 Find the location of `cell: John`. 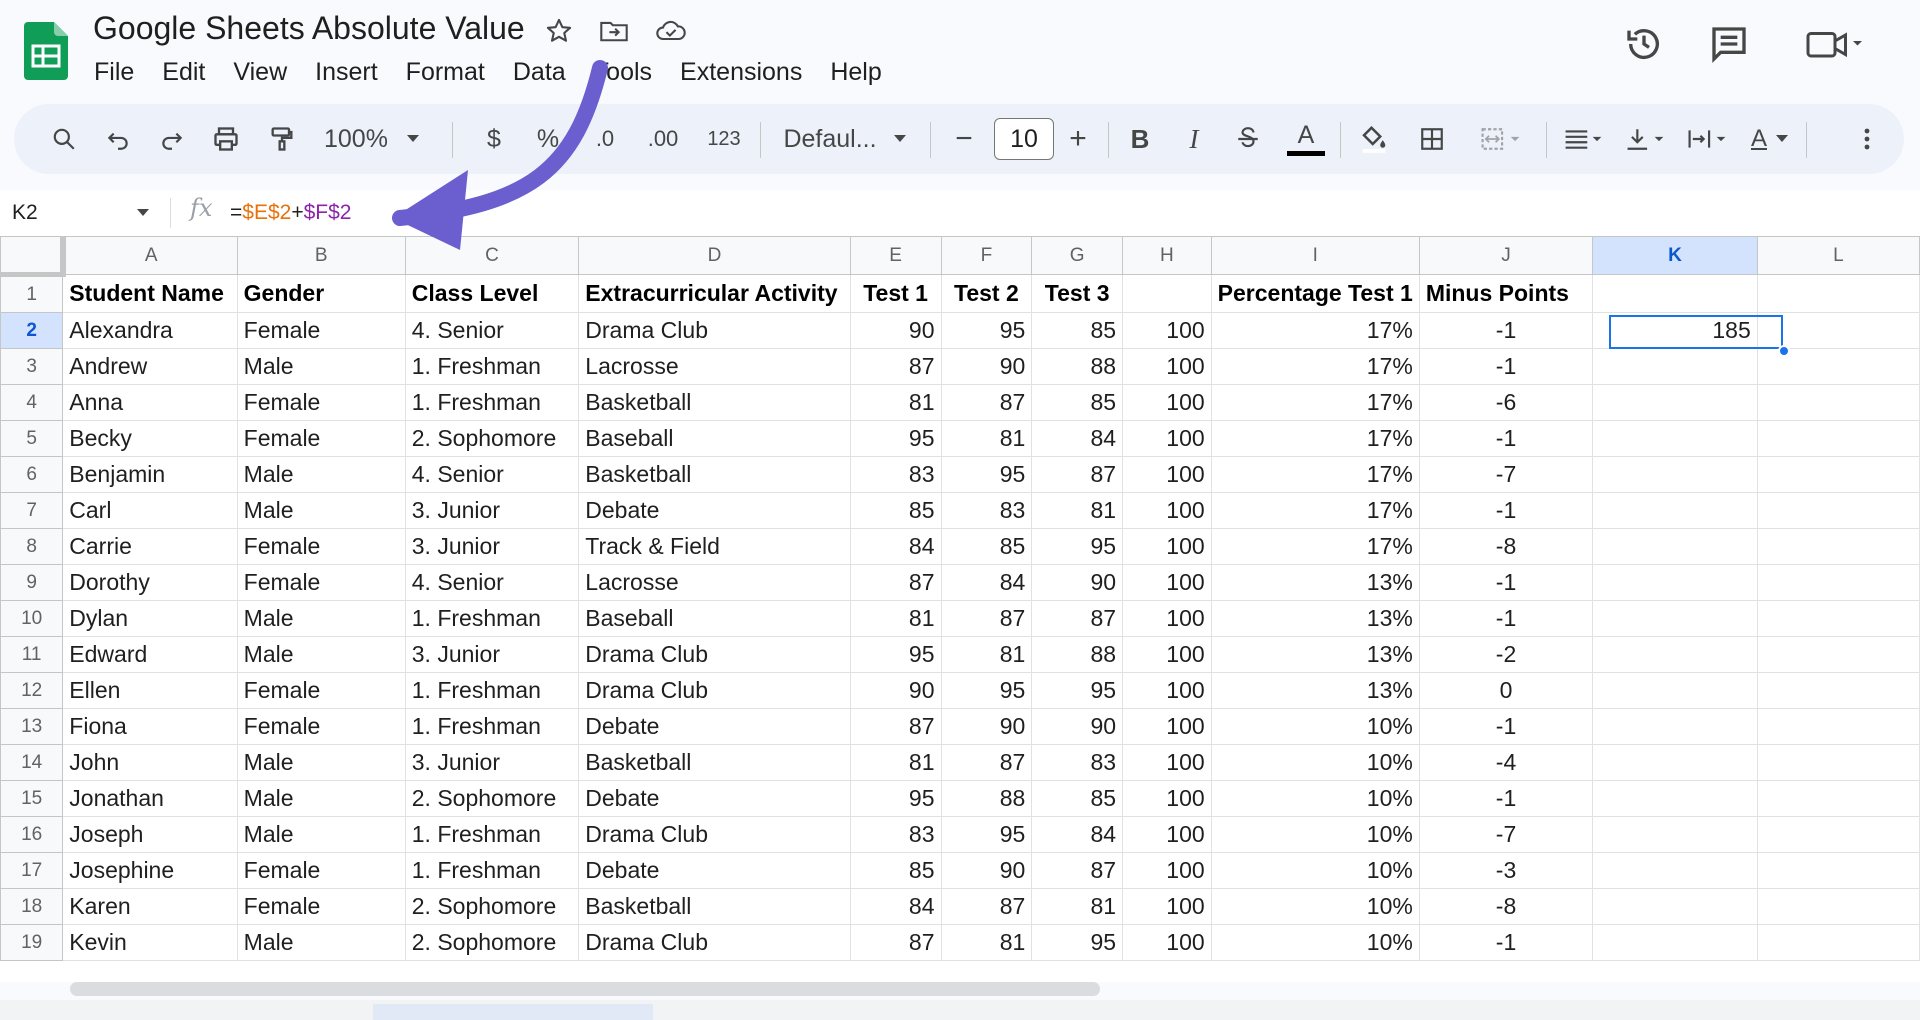

cell: John is located at coordinates (150, 762).